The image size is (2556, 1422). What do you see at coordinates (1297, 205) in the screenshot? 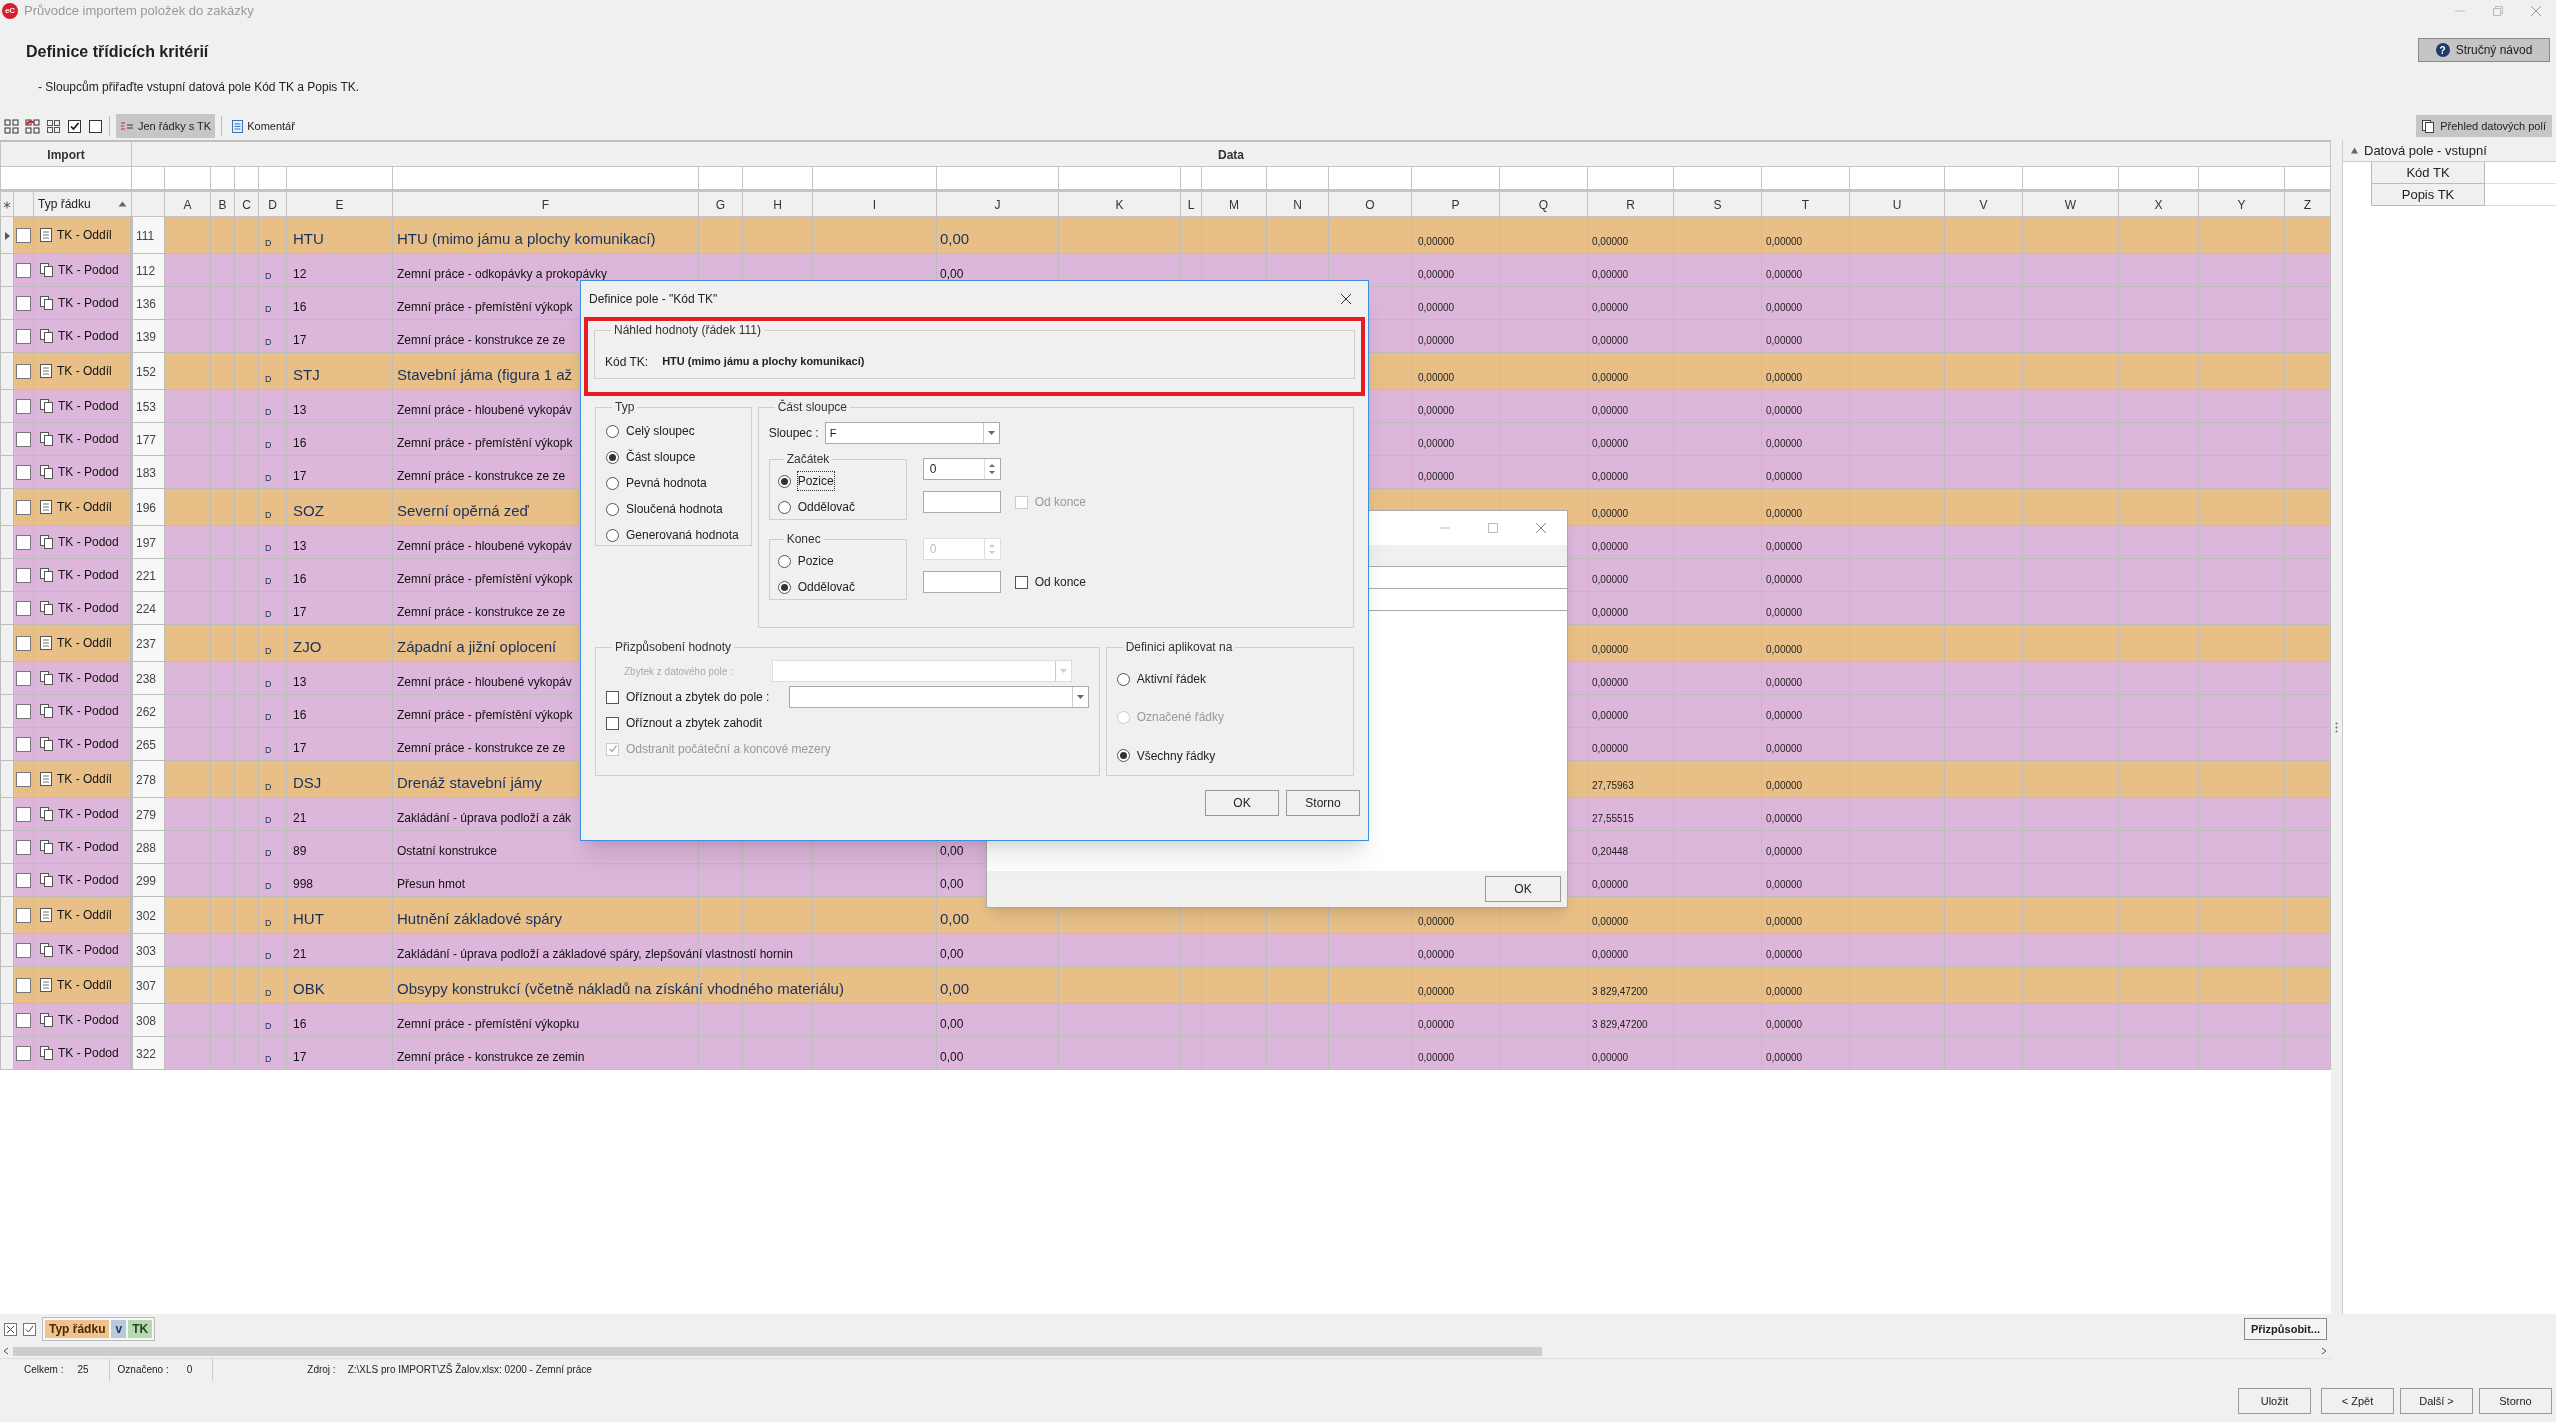
I see `column-header: N` at bounding box center [1297, 205].